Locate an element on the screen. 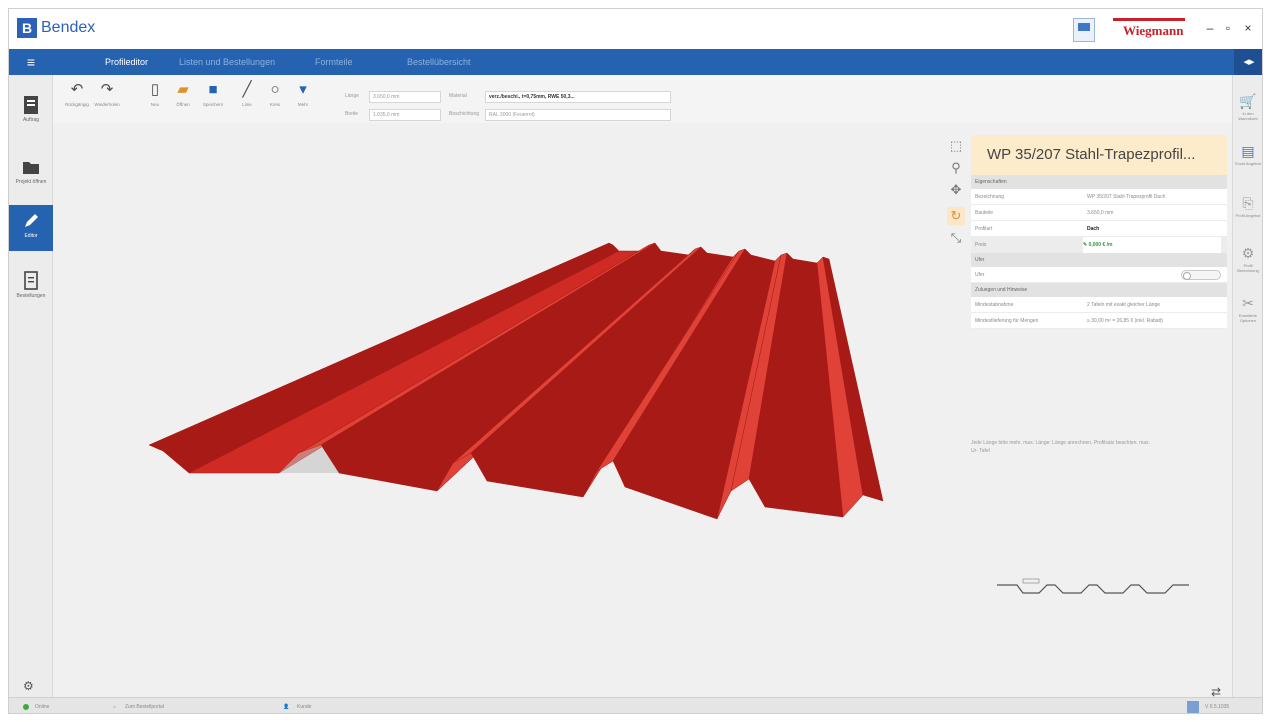 The height and width of the screenshot is (722, 1269). sidebar-item-optionen: ✂ Erweiterte Optionen is located at coordinates (1247, 311).